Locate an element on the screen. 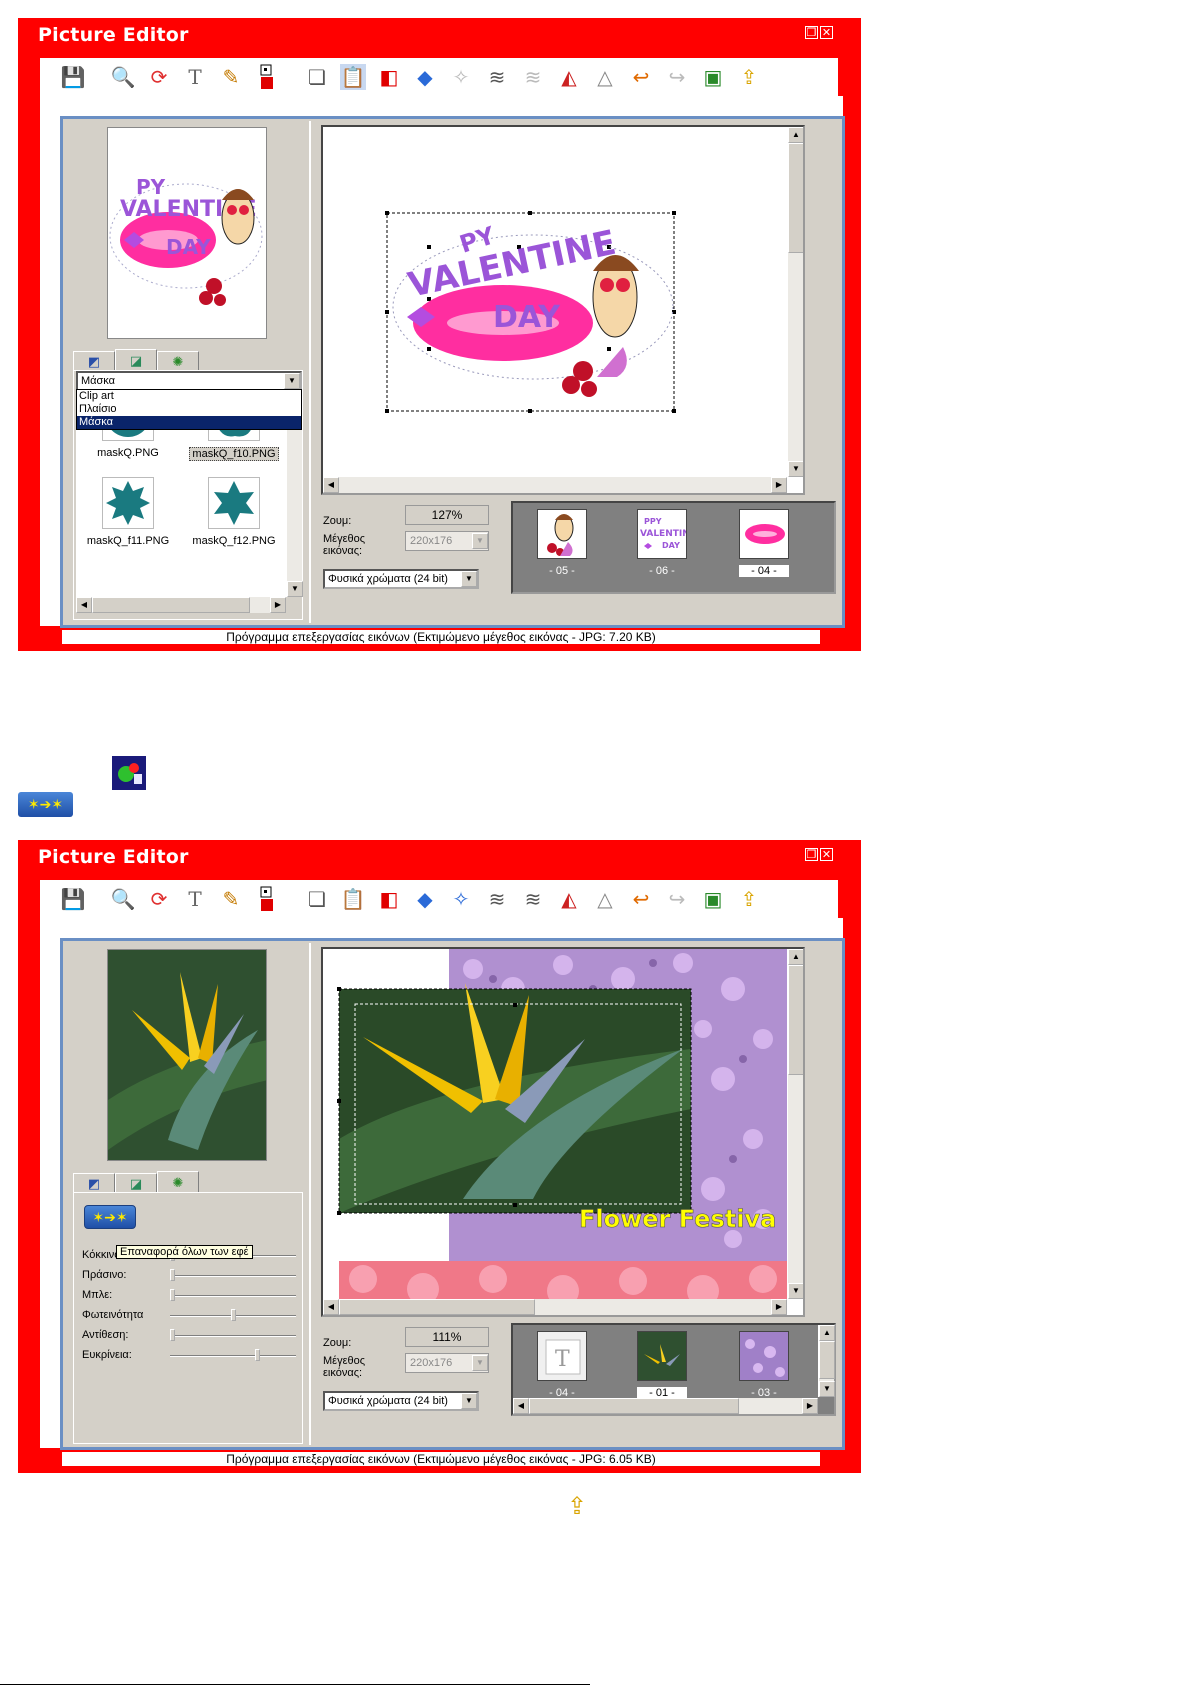 The width and height of the screenshot is (1191, 1685). strip-thumbnail: PPY VALENTINE DAY is located at coordinates (662, 534).